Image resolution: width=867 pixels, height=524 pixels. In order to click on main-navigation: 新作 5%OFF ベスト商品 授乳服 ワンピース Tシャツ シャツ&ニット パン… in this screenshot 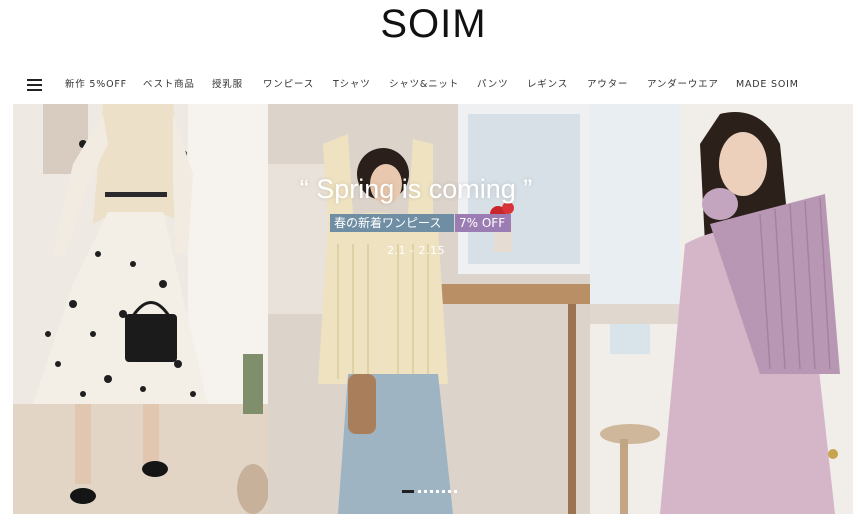, I will do `click(433, 85)`.